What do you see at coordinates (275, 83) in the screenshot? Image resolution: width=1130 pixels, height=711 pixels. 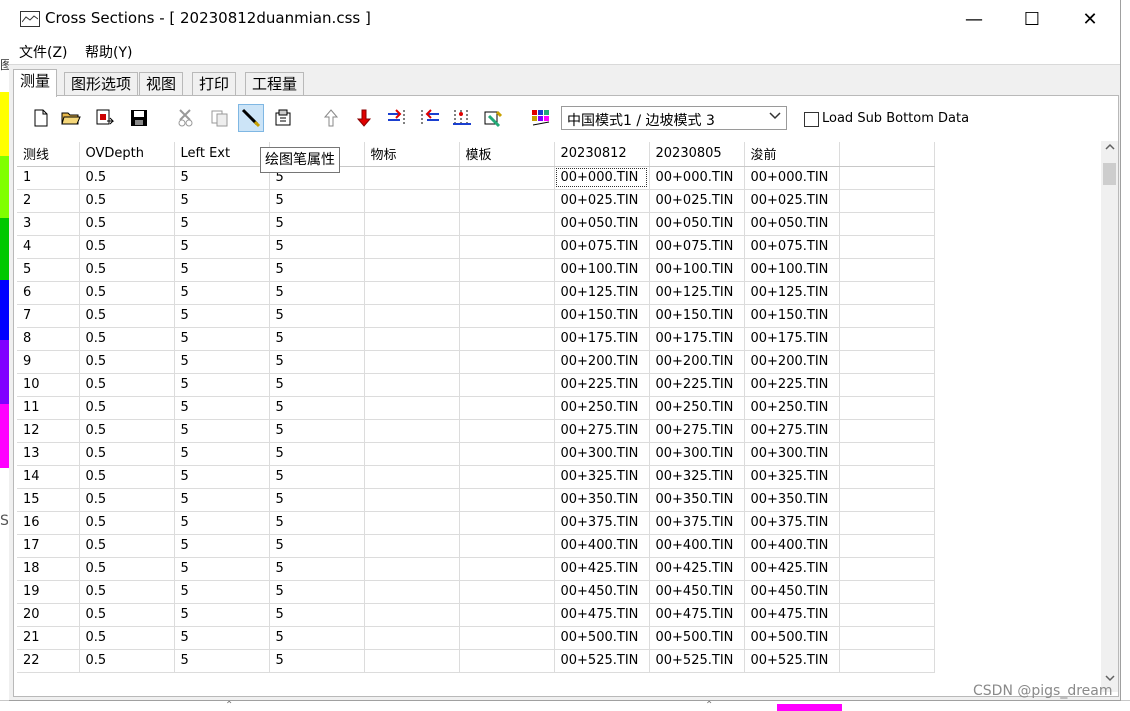 I see `tab-quantities: 工程量` at bounding box center [275, 83].